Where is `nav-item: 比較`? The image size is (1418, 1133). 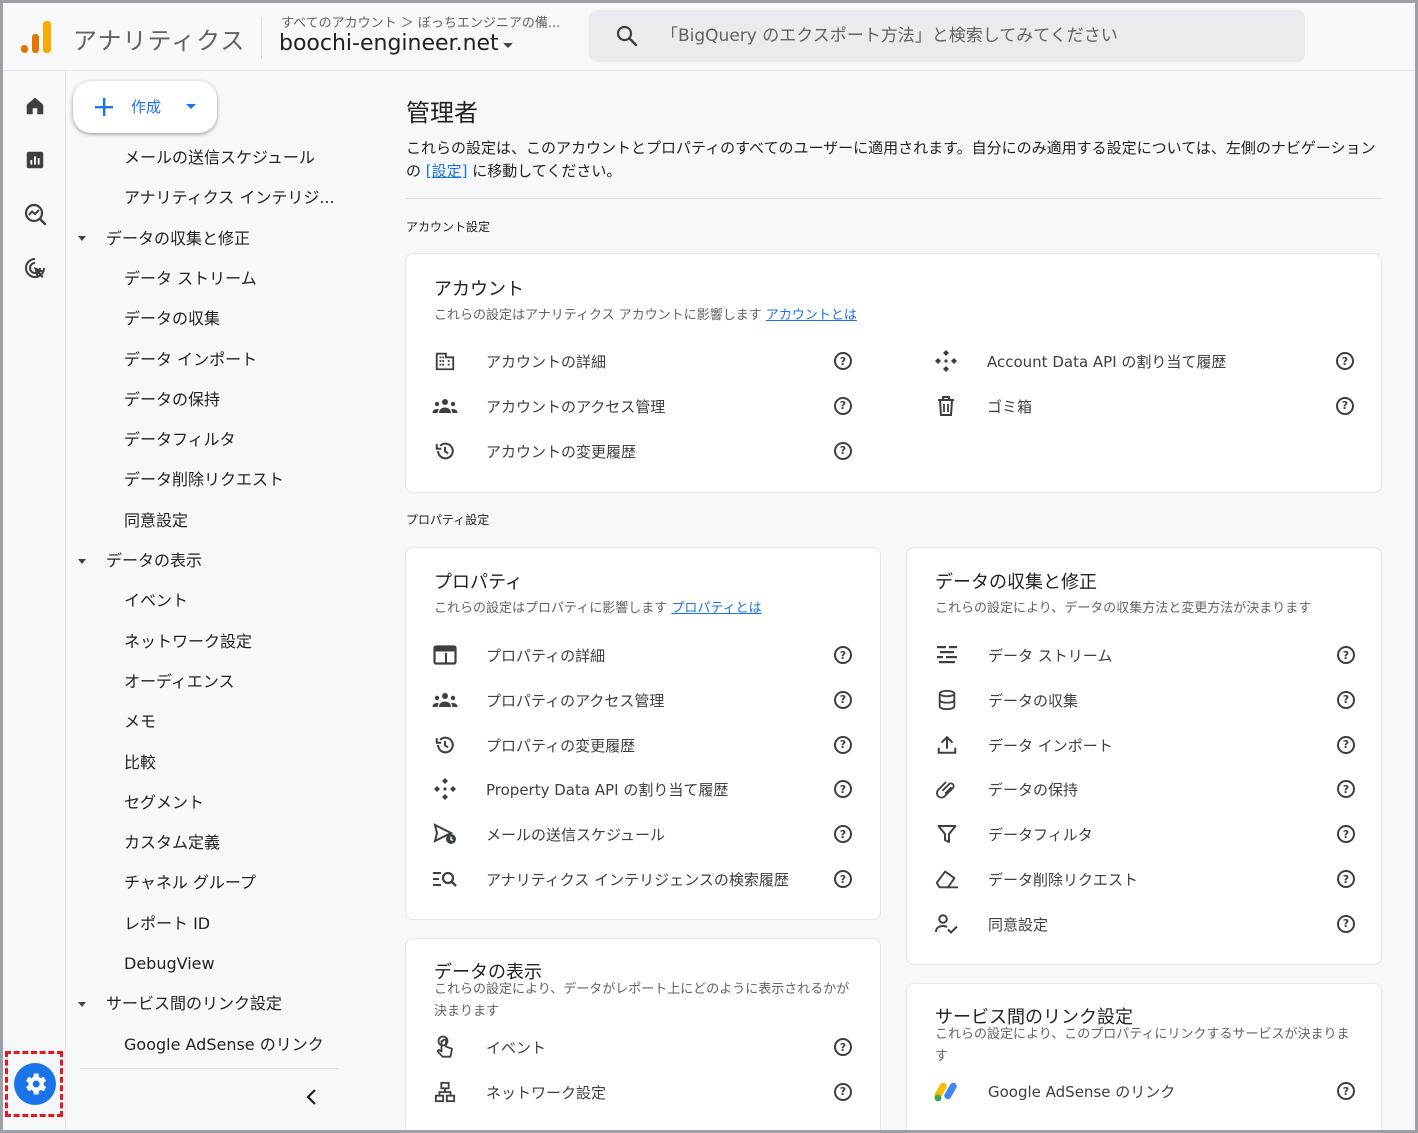
nav-item: 比較 is located at coordinates (140, 763).